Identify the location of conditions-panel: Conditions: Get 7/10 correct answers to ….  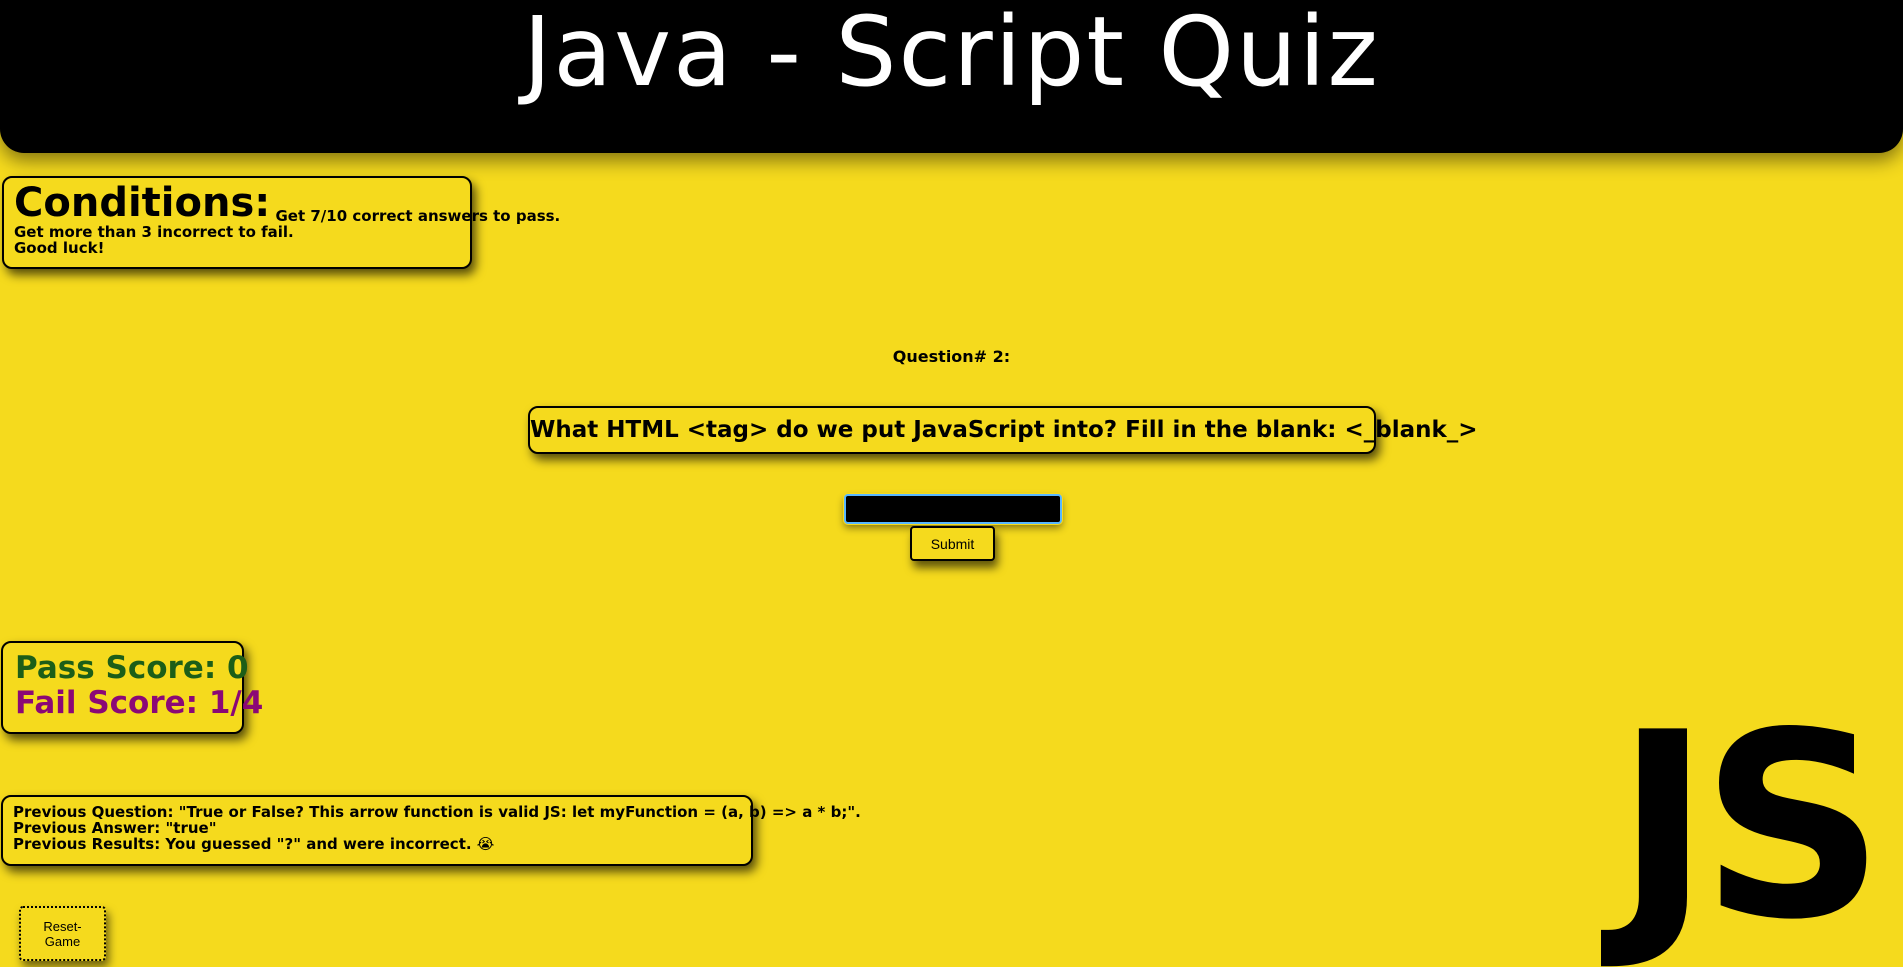
(281, 222).